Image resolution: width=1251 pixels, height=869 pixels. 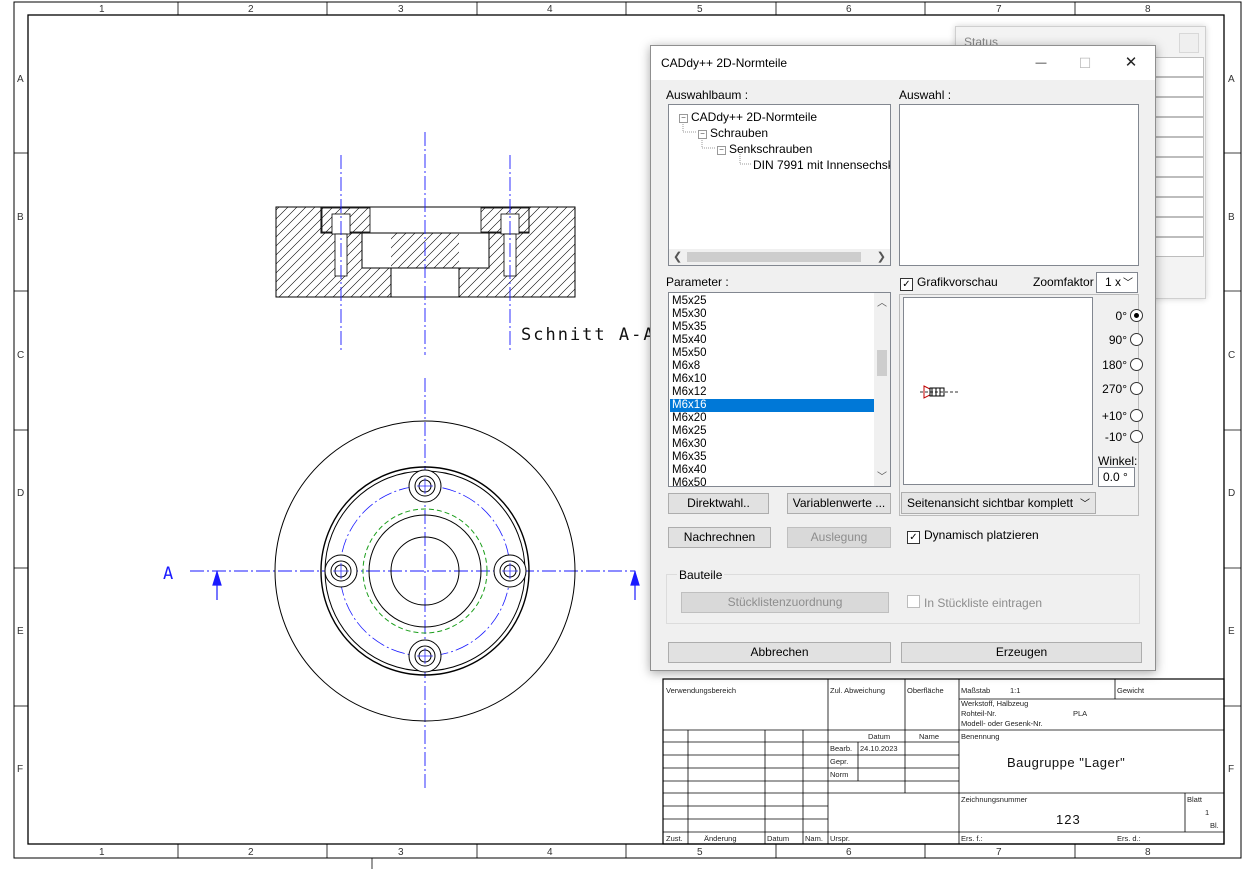 I want to click on list-item: M6x40, so click(x=772, y=470).